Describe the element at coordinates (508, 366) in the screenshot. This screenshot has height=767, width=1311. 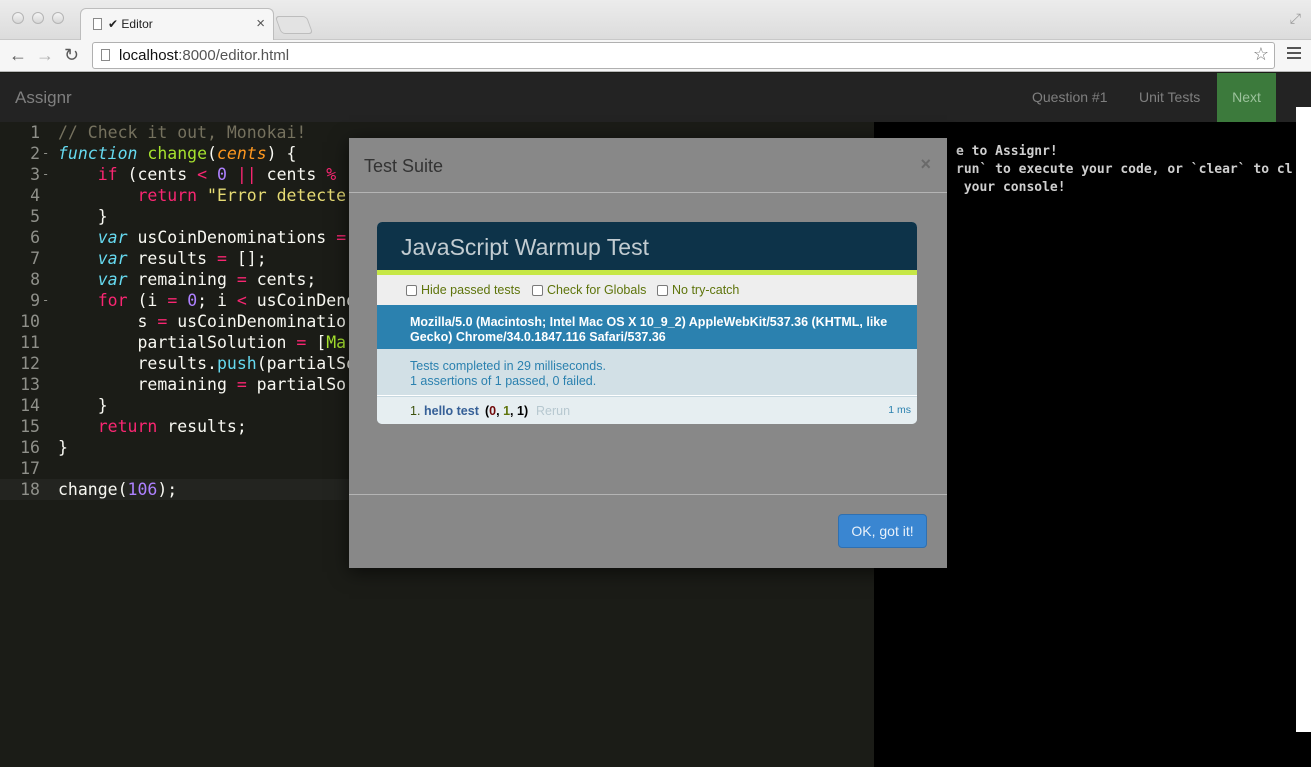
I see `summary-time: Tests completed in 29 milliseconds.` at that location.